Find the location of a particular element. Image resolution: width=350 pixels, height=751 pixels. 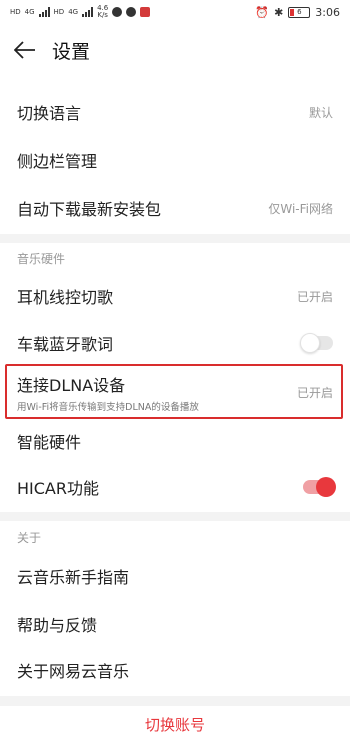

battery-icon: 6 is located at coordinates (299, 12).